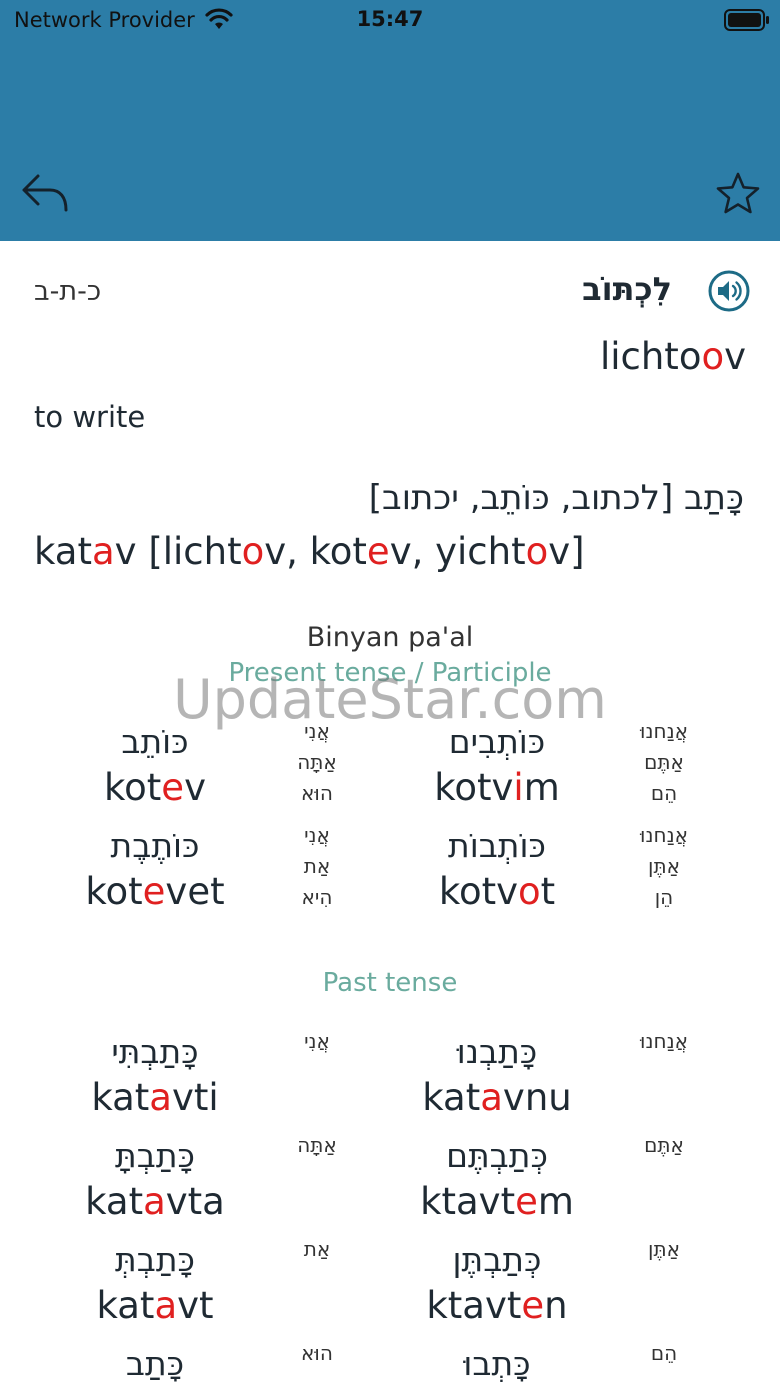 This screenshot has height=1387, width=780. Describe the element at coordinates (390, 673) in the screenshot. I see `present-tense-title: Present tense / Participle` at that location.